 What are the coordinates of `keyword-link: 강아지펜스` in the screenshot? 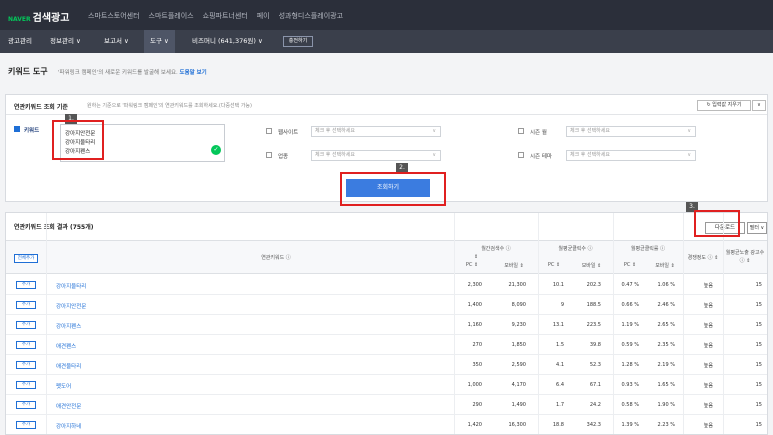 It's located at (68, 326).